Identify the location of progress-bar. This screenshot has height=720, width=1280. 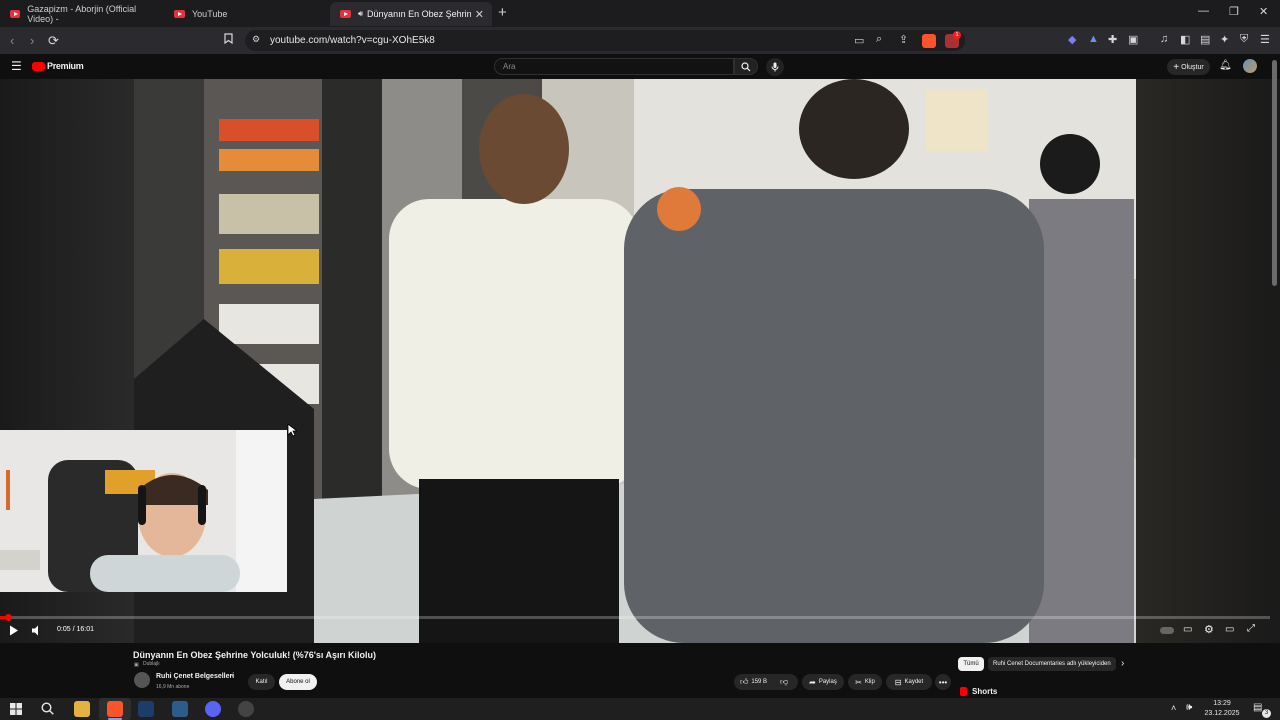
(635, 617).